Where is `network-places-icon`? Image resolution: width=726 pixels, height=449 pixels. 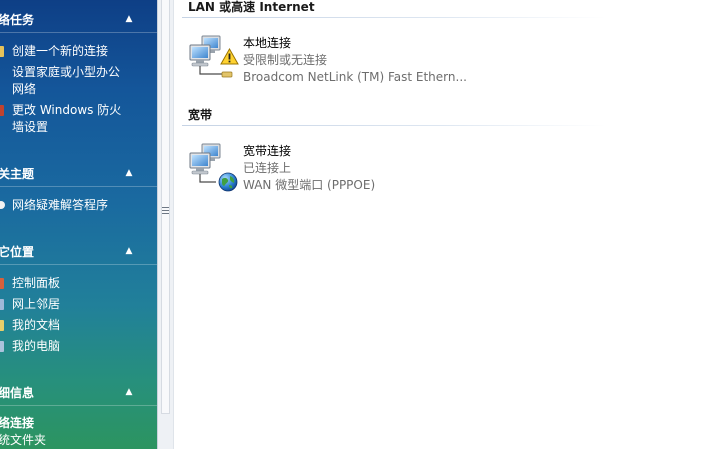 network-places-icon is located at coordinates (2, 304).